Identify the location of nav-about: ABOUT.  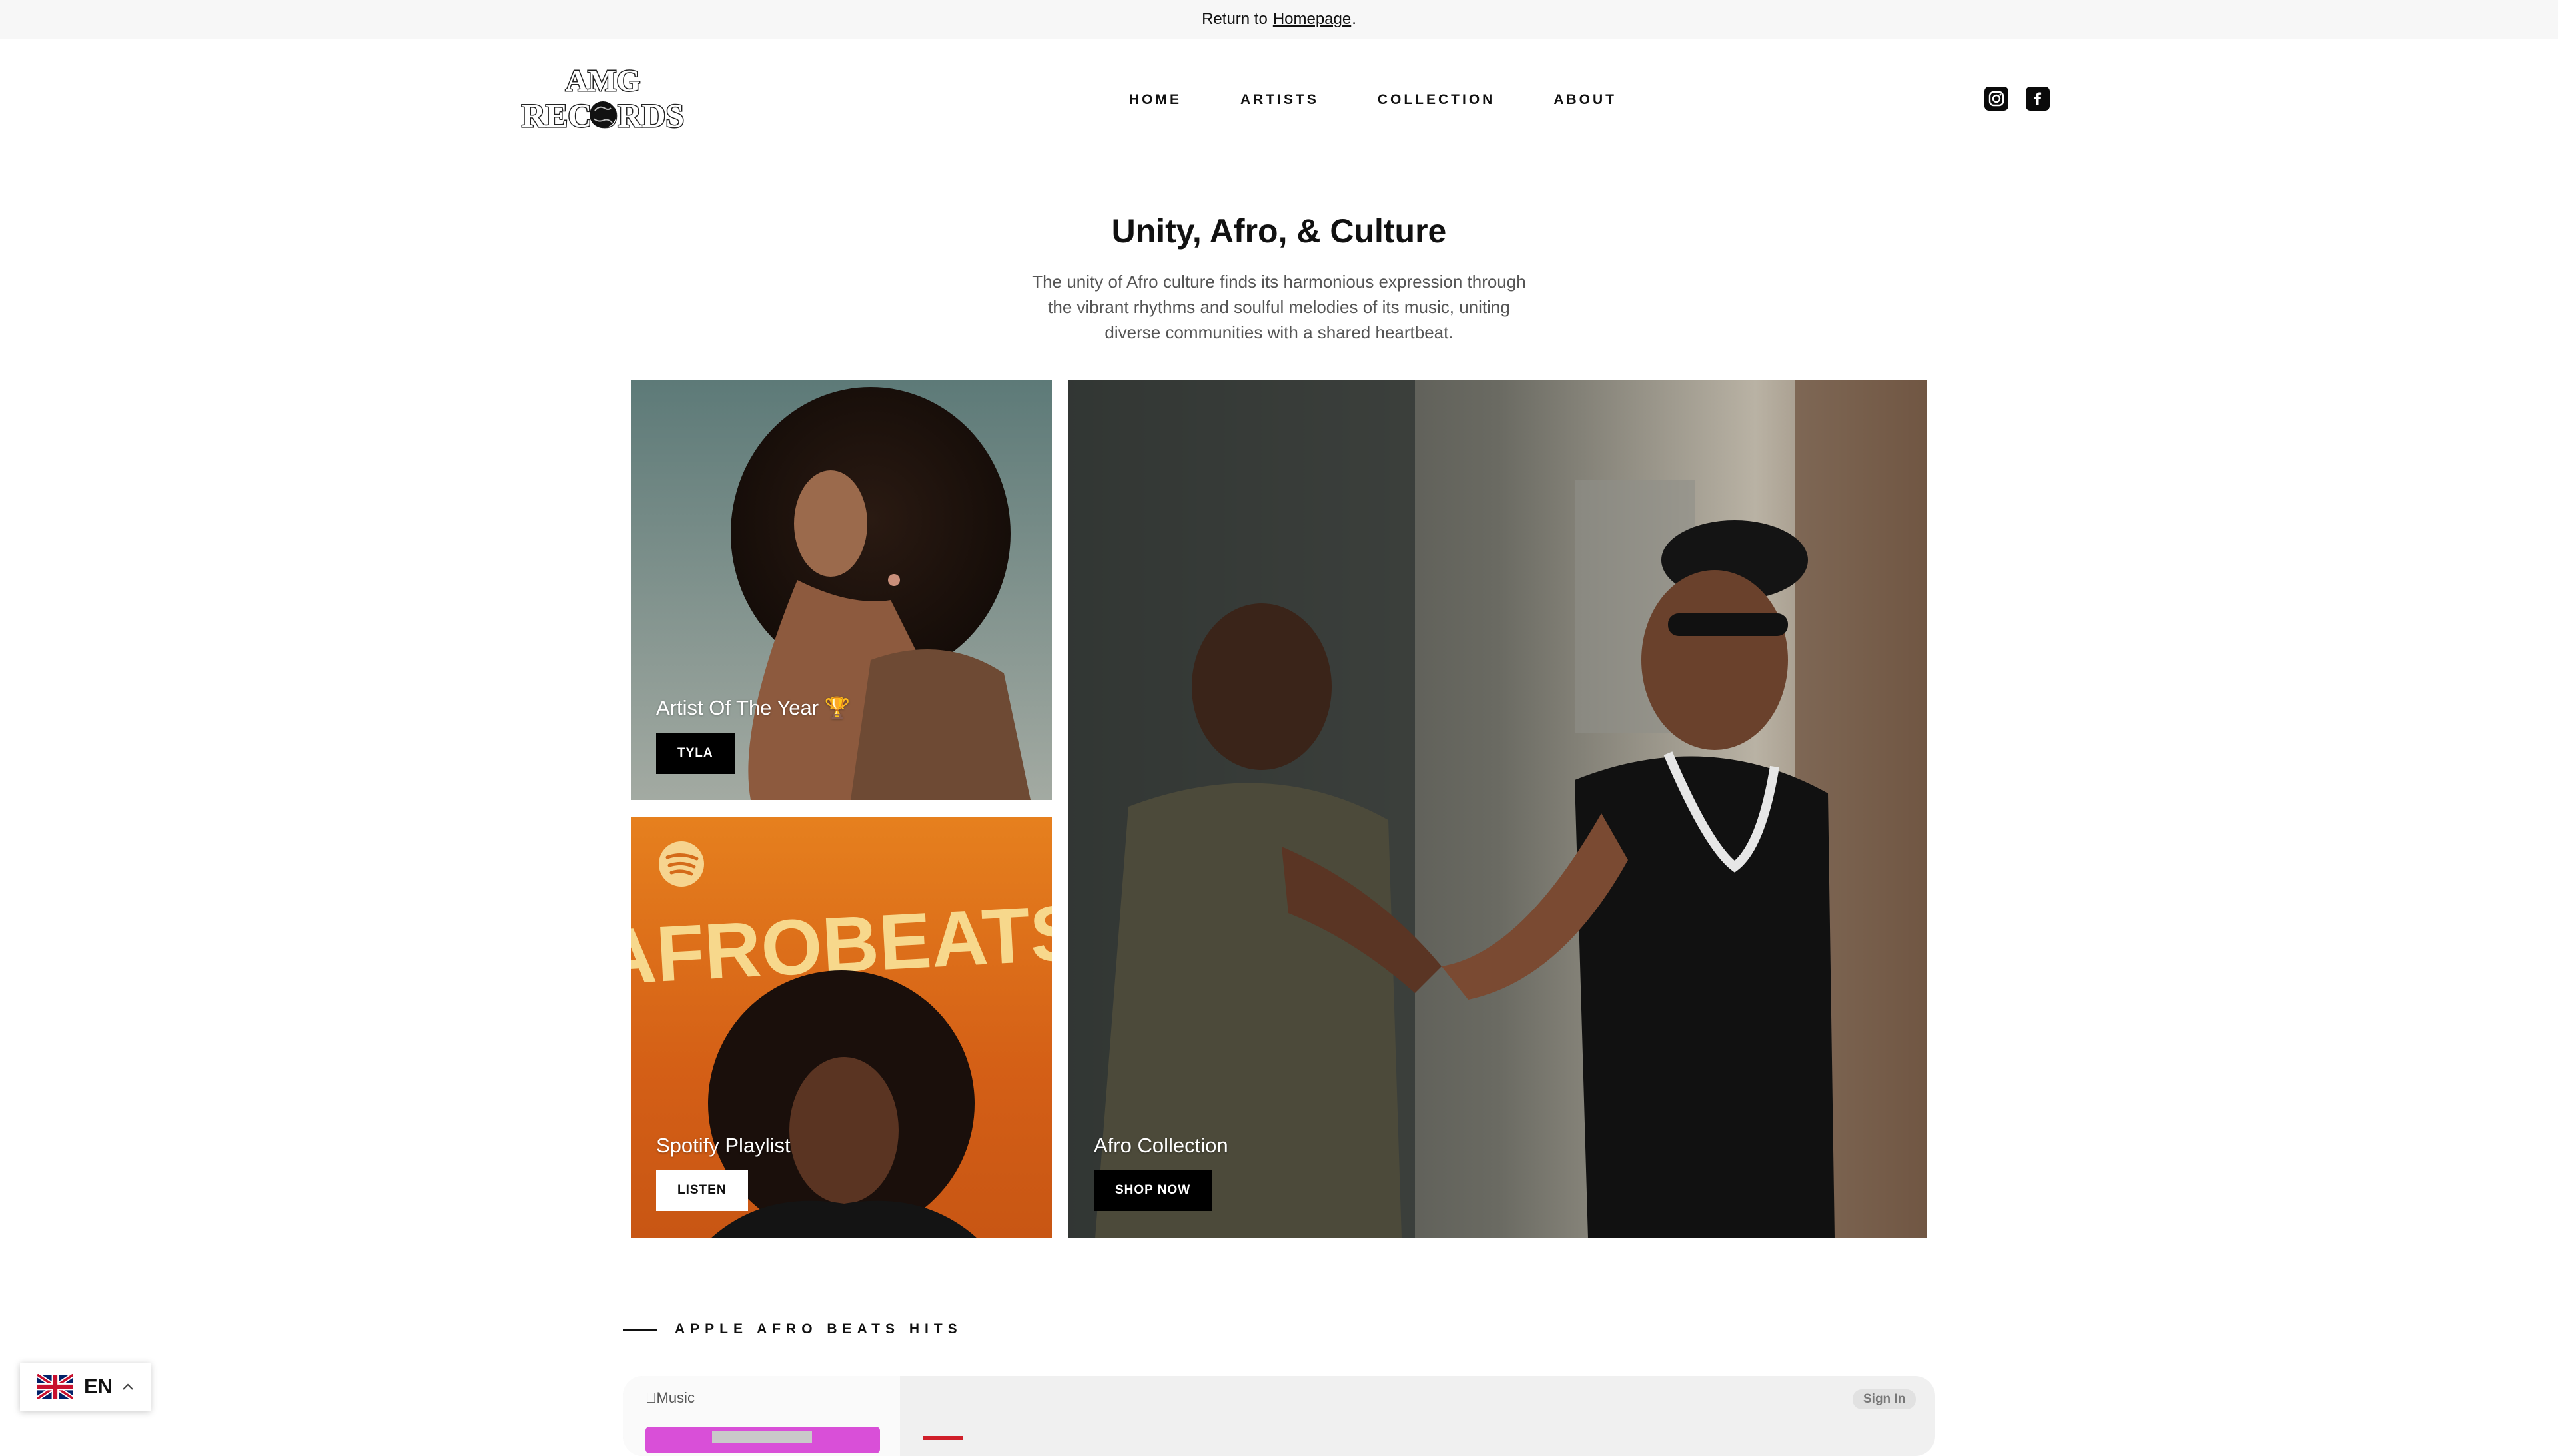
(1585, 100).